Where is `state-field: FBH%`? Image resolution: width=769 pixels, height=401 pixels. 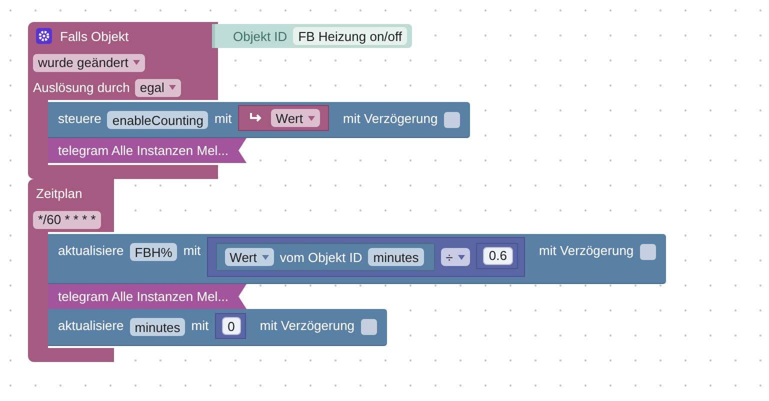 state-field: FBH% is located at coordinates (154, 252).